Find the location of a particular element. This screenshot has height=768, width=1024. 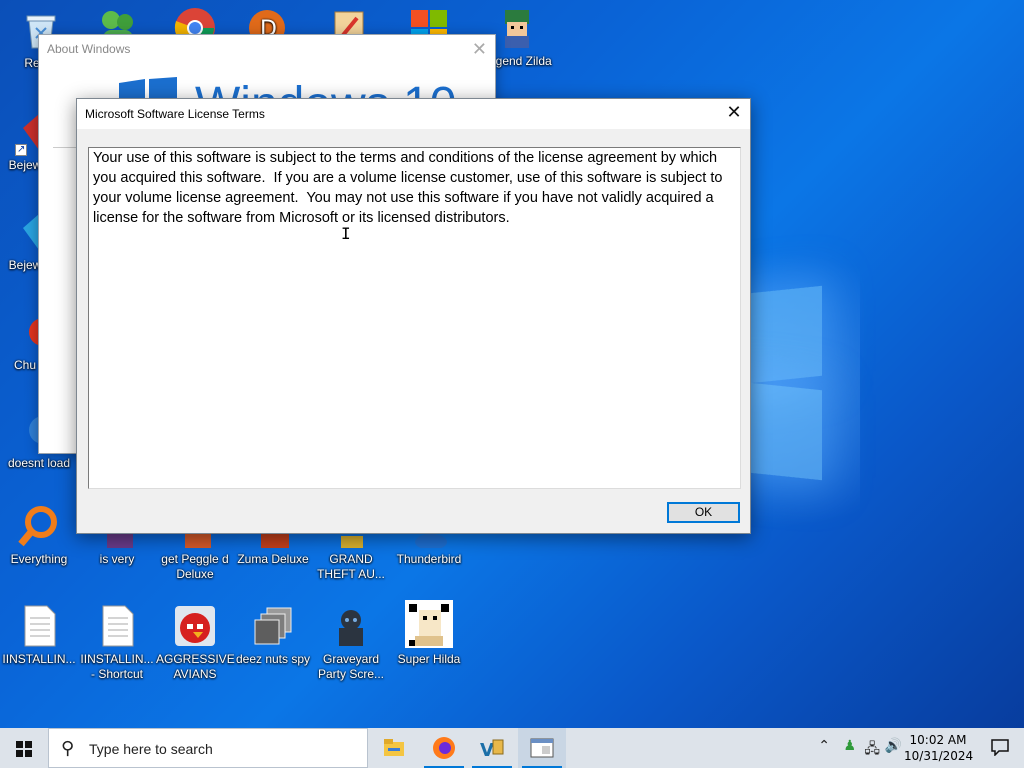

windows-start-icon is located at coordinates (24, 749).